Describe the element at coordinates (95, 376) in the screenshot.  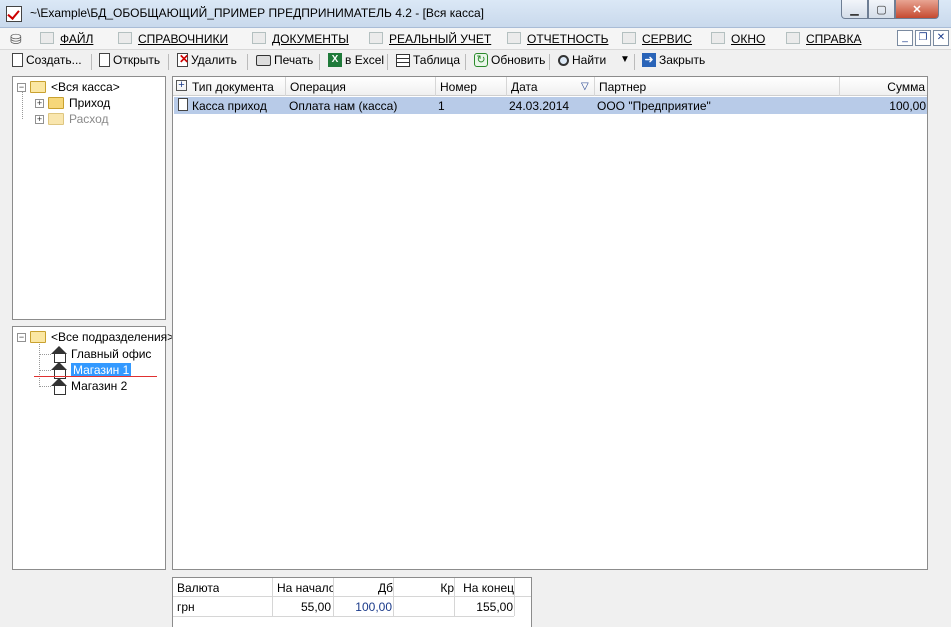
I see `annotation-underline` at that location.